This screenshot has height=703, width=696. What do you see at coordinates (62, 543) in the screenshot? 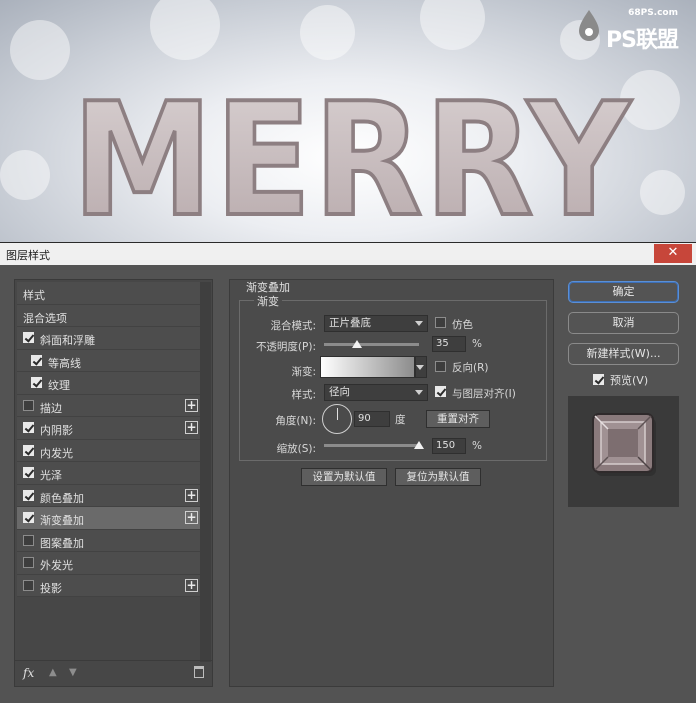
I see `style-item-label: 图案叠加` at bounding box center [62, 543].